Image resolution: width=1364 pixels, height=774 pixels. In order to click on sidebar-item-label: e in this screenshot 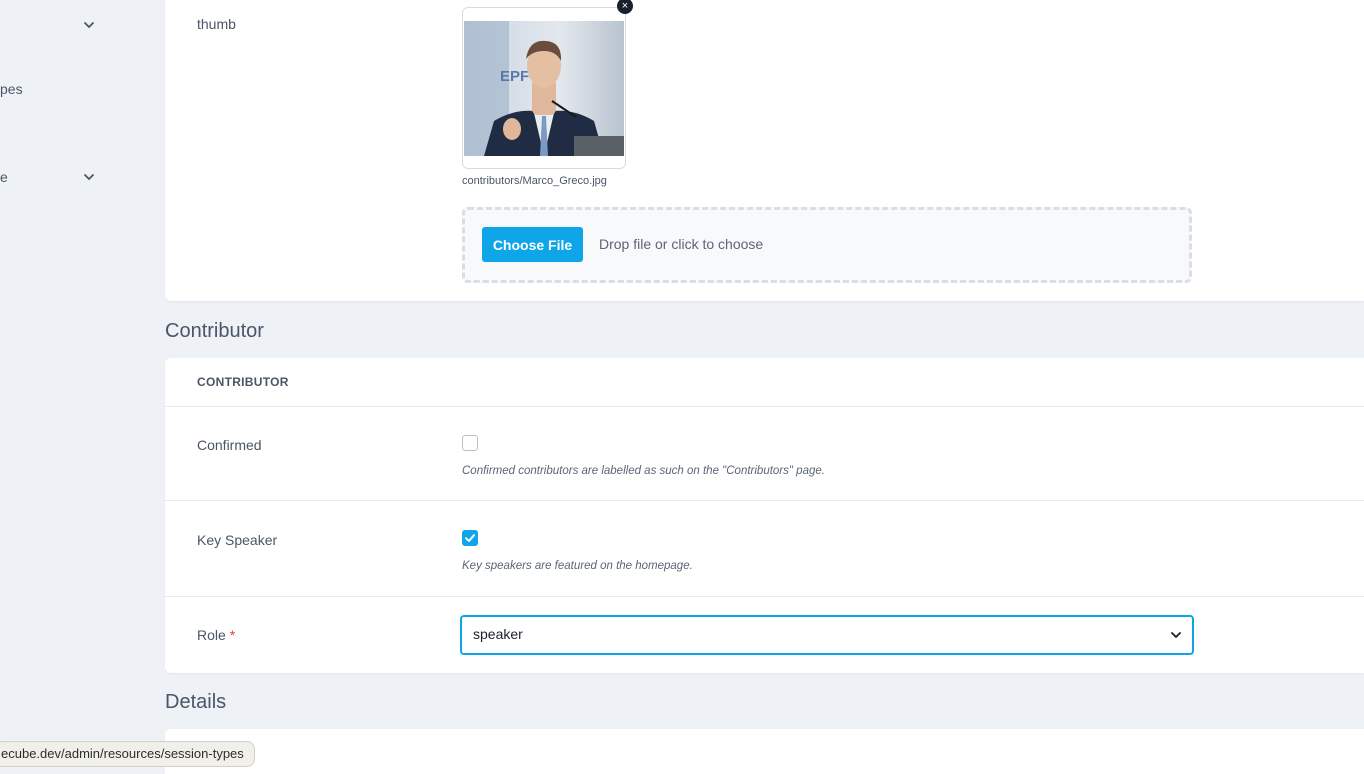, I will do `click(4, 177)`.